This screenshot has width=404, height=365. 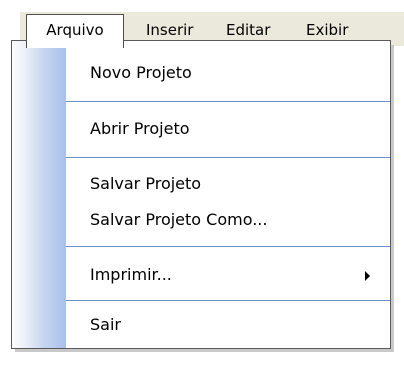 What do you see at coordinates (169, 30) in the screenshot?
I see `menu-inserir: Inserir` at bounding box center [169, 30].